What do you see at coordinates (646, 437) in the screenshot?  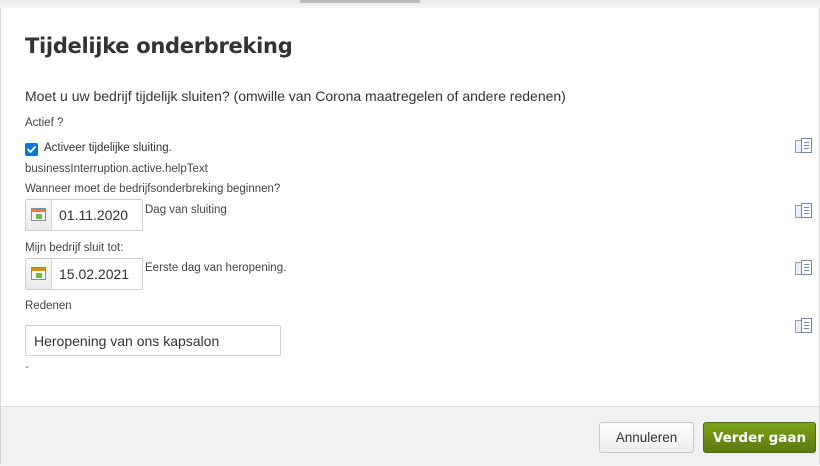 I see `cancel-button: Annuleren` at bounding box center [646, 437].